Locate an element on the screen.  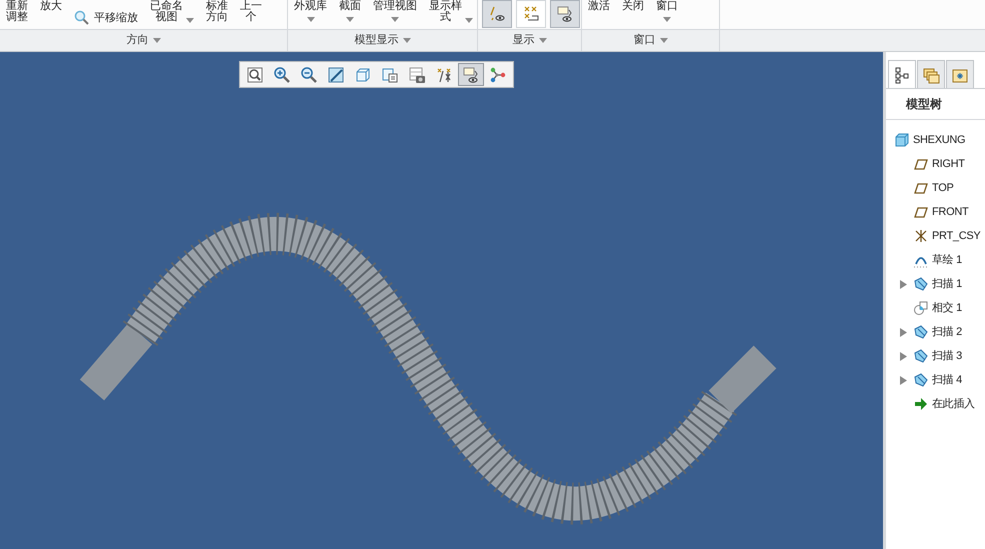
zoom-out-icon is located at coordinates (309, 75).